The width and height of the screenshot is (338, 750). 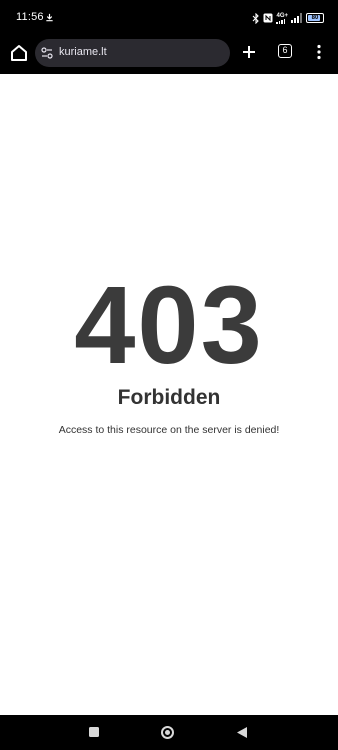 I want to click on browser-toolbar: kuriame.lt 6, so click(x=169, y=55).